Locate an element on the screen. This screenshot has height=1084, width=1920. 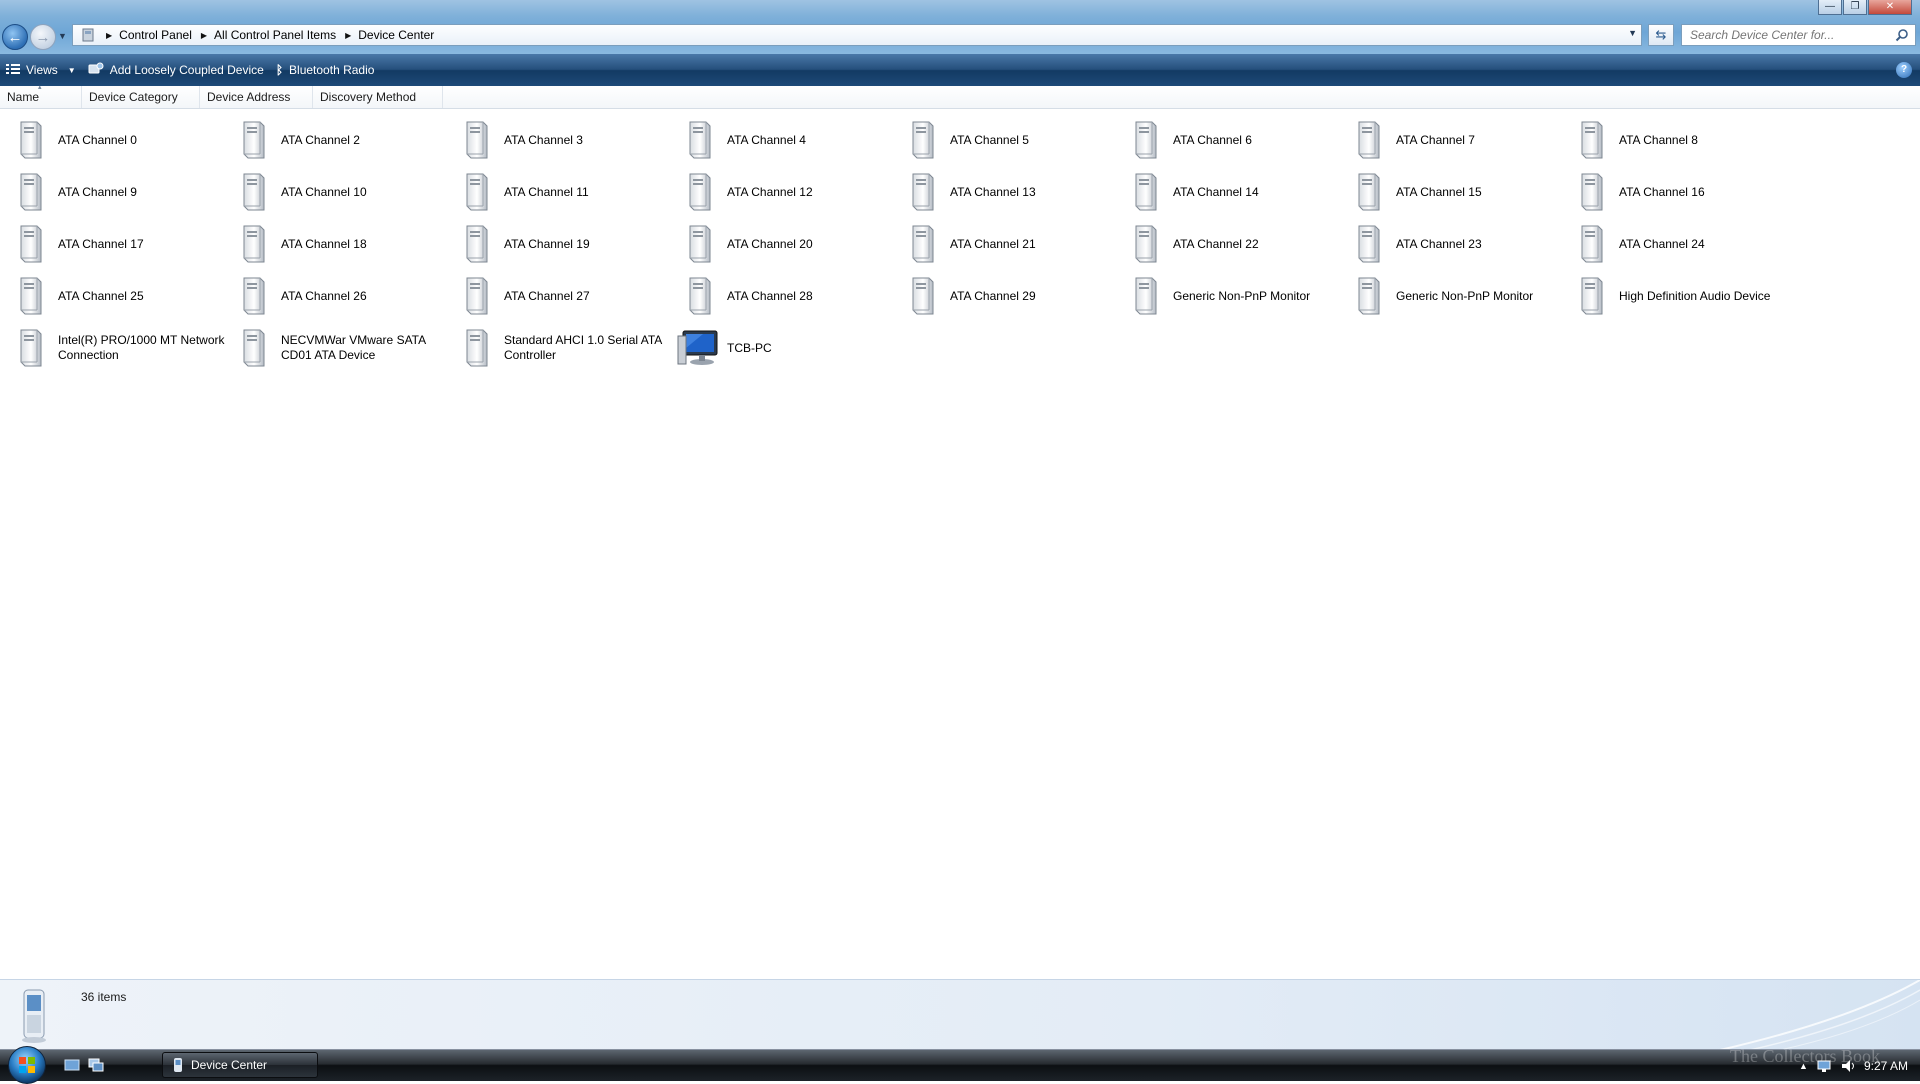
device-item: ATA Channel 22 is located at coordinates (1234, 244).